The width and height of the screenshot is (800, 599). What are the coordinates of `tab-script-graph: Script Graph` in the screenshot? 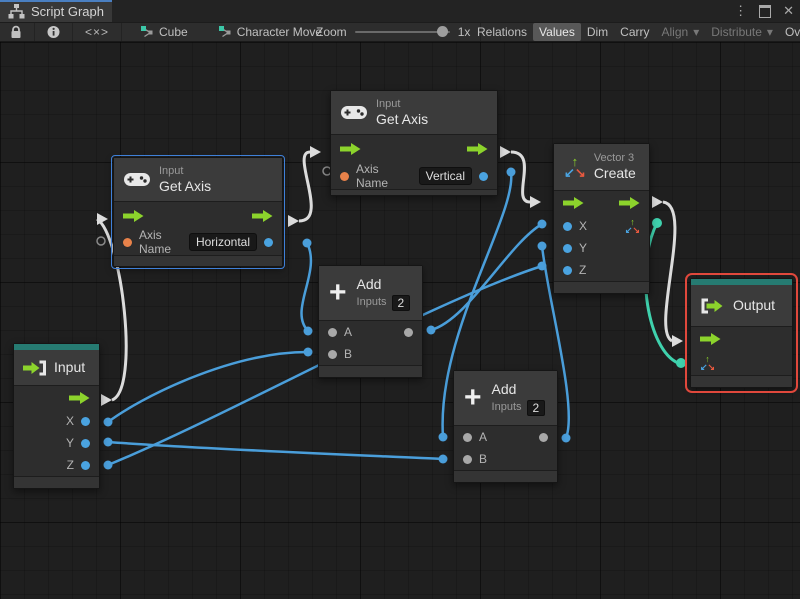 It's located at (56, 11).